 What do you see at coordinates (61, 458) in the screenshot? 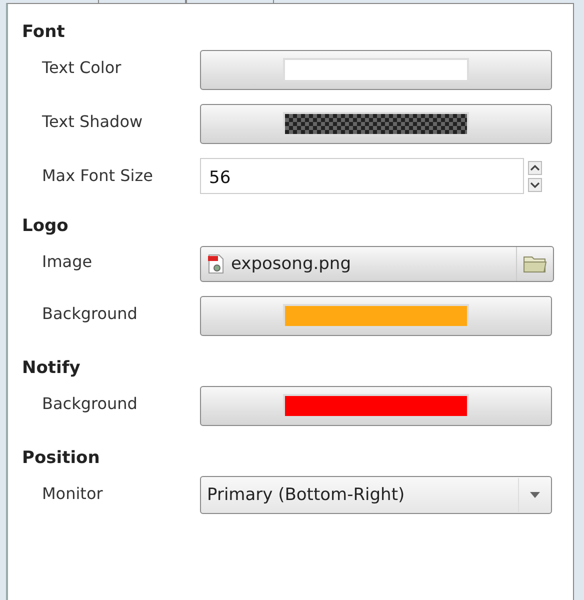
I see `section-heading: Position` at bounding box center [61, 458].